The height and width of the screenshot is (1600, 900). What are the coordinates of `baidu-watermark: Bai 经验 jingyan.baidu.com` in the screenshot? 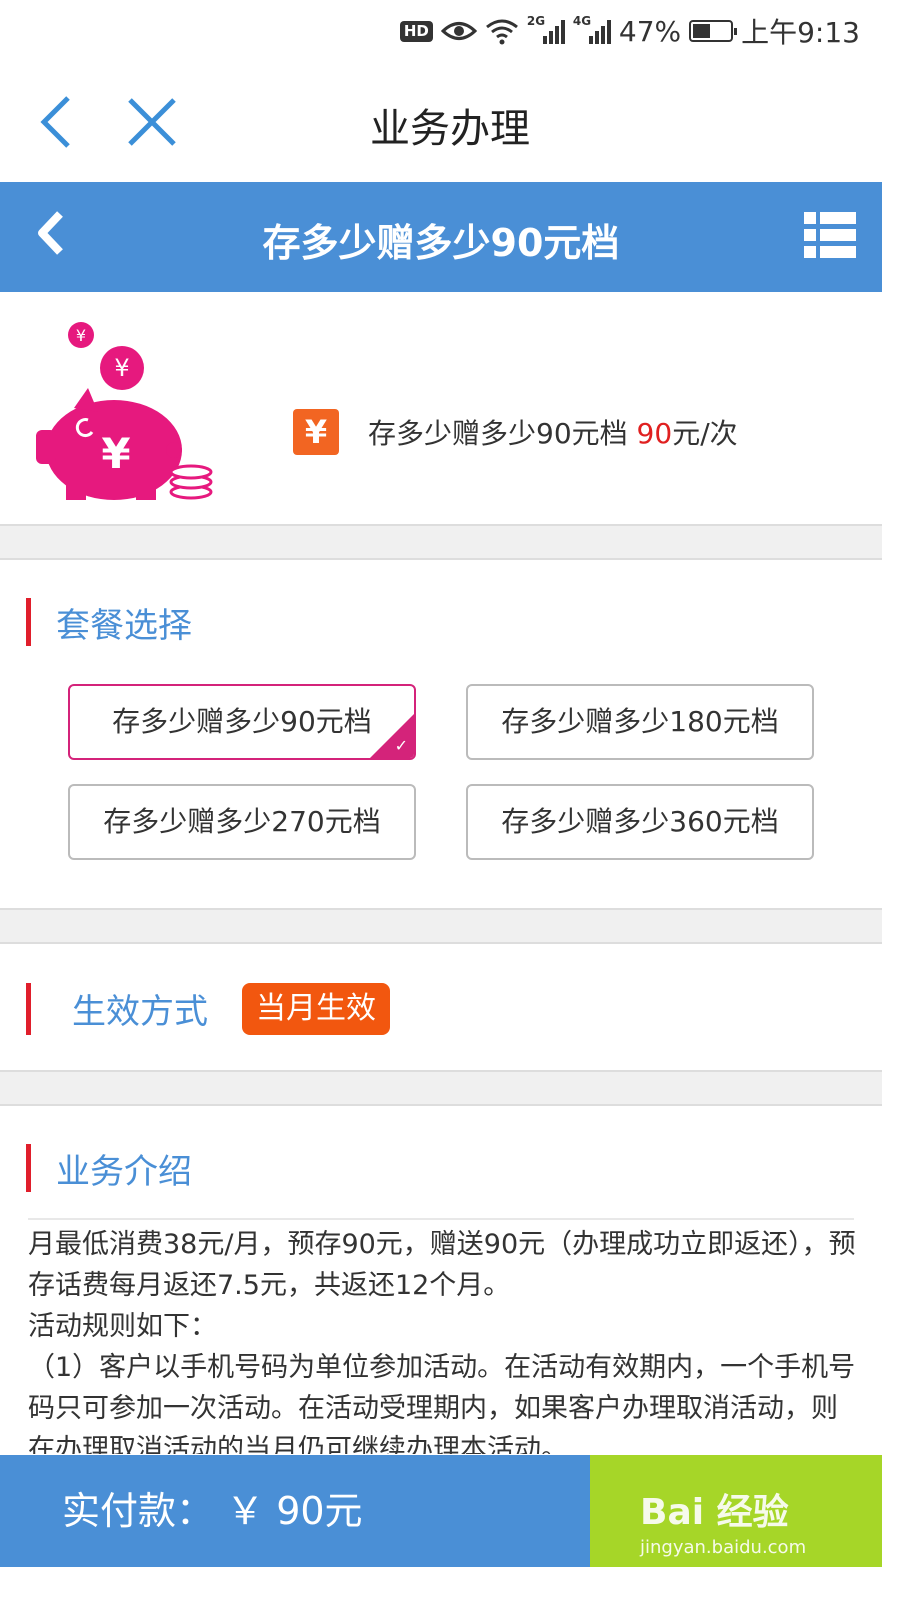 It's located at (723, 1520).